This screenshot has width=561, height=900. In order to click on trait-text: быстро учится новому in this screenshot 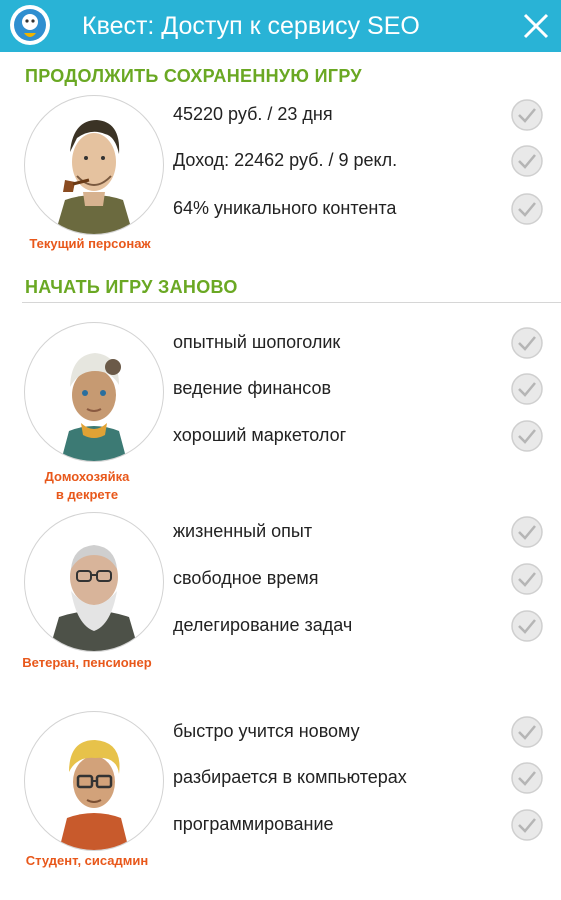, I will do `click(266, 731)`.